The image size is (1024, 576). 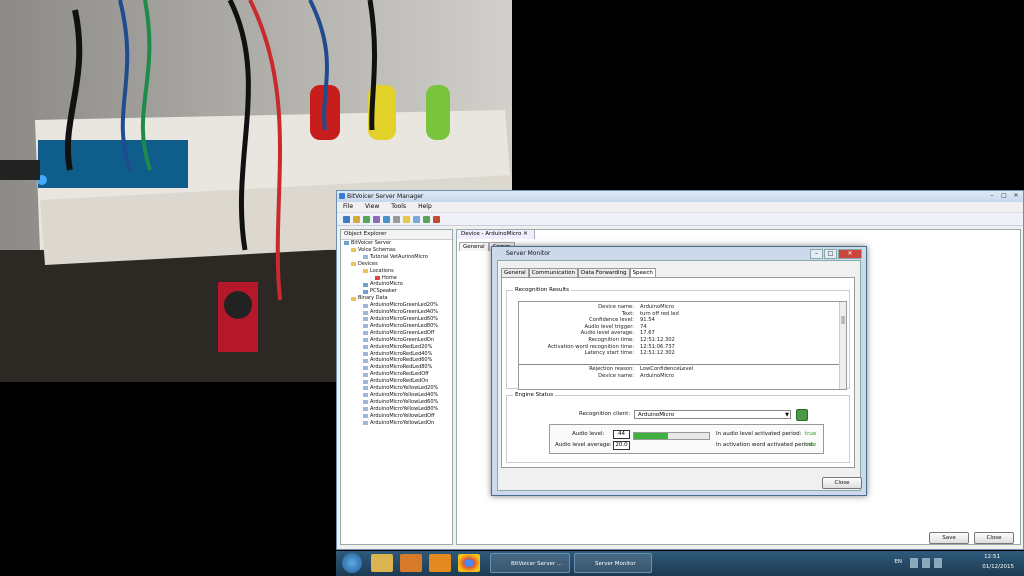 I want to click on chrome-icon, so click(x=469, y=563).